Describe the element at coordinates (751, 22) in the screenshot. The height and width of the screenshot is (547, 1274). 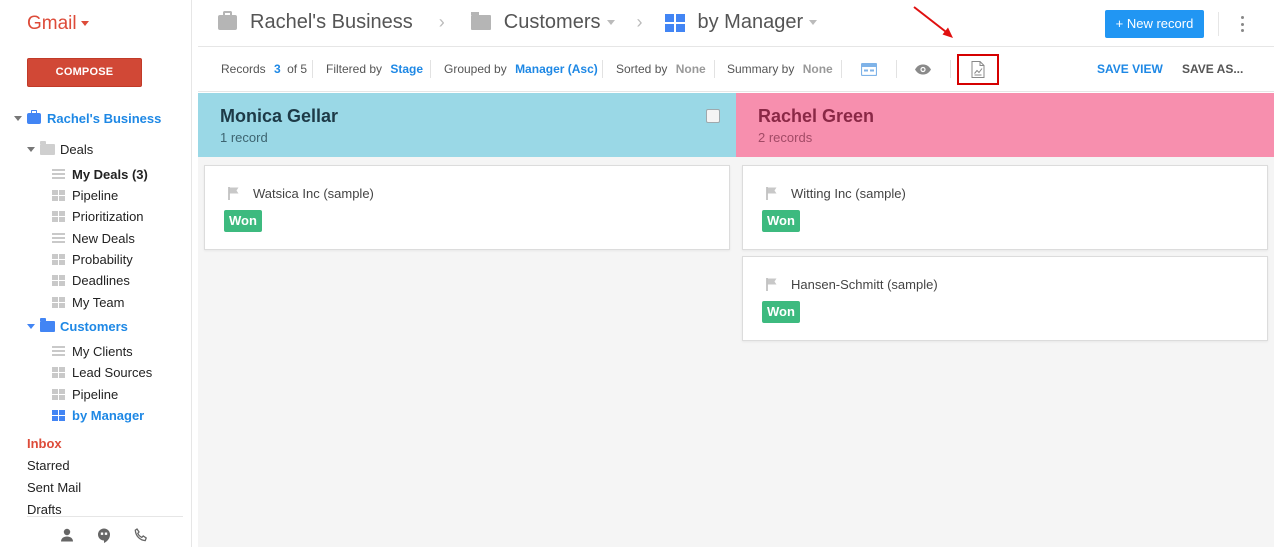
I see `breadcrumb-view: by Manager` at that location.